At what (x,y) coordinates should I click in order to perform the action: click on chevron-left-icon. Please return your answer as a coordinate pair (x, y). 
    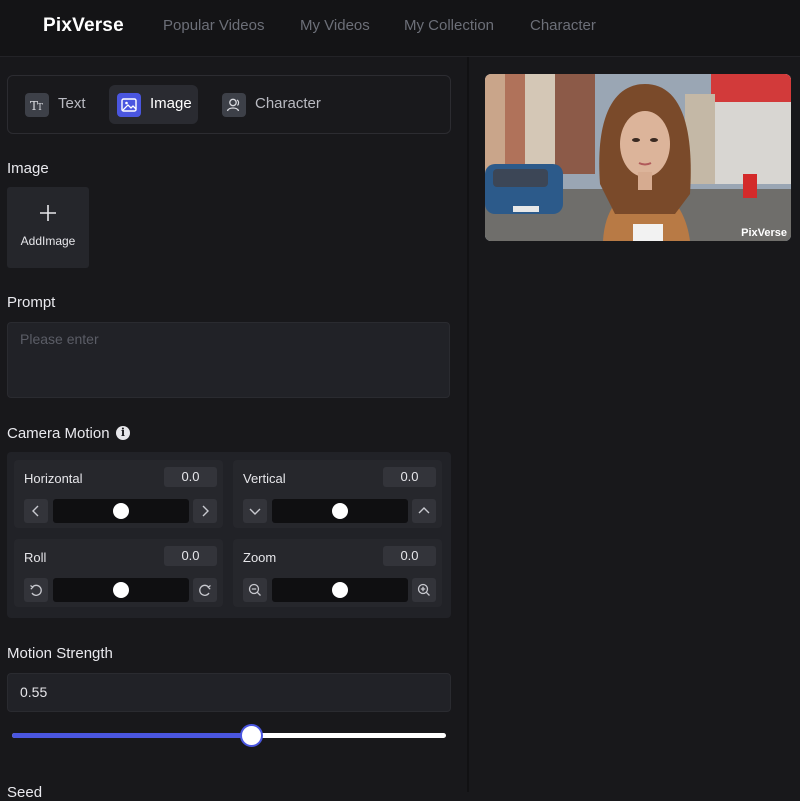
    Looking at the image, I should click on (36, 511).